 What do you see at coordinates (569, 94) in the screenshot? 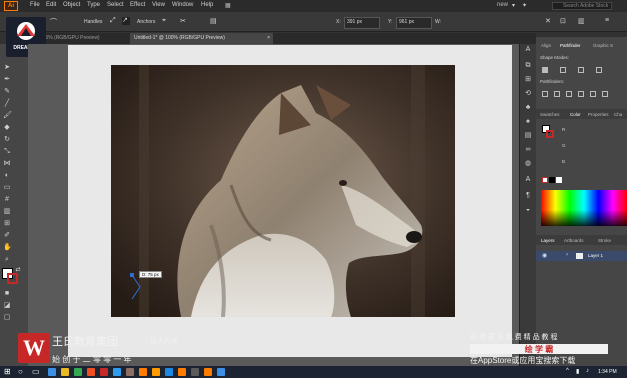
I see `merge-button` at bounding box center [569, 94].